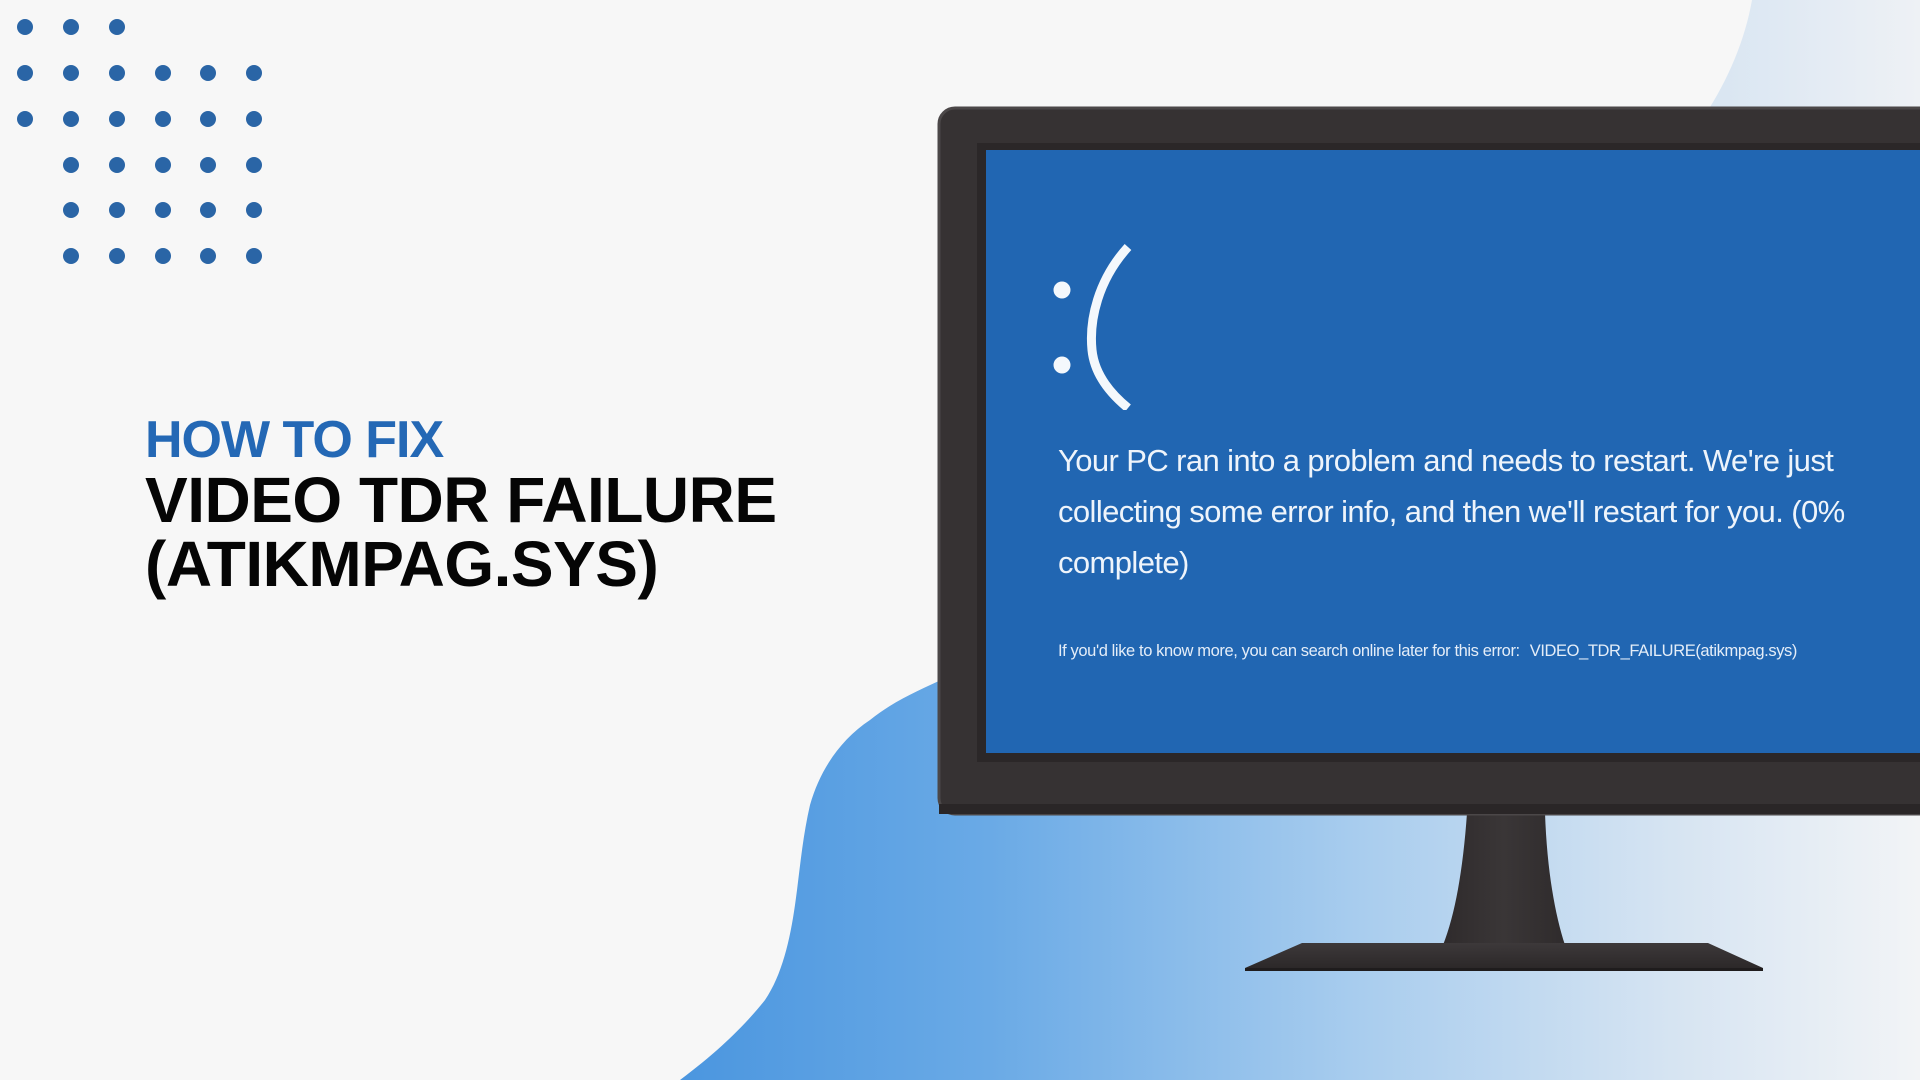 This screenshot has width=1920, height=1080. I want to click on monitor-stand-neck, so click(1504, 879).